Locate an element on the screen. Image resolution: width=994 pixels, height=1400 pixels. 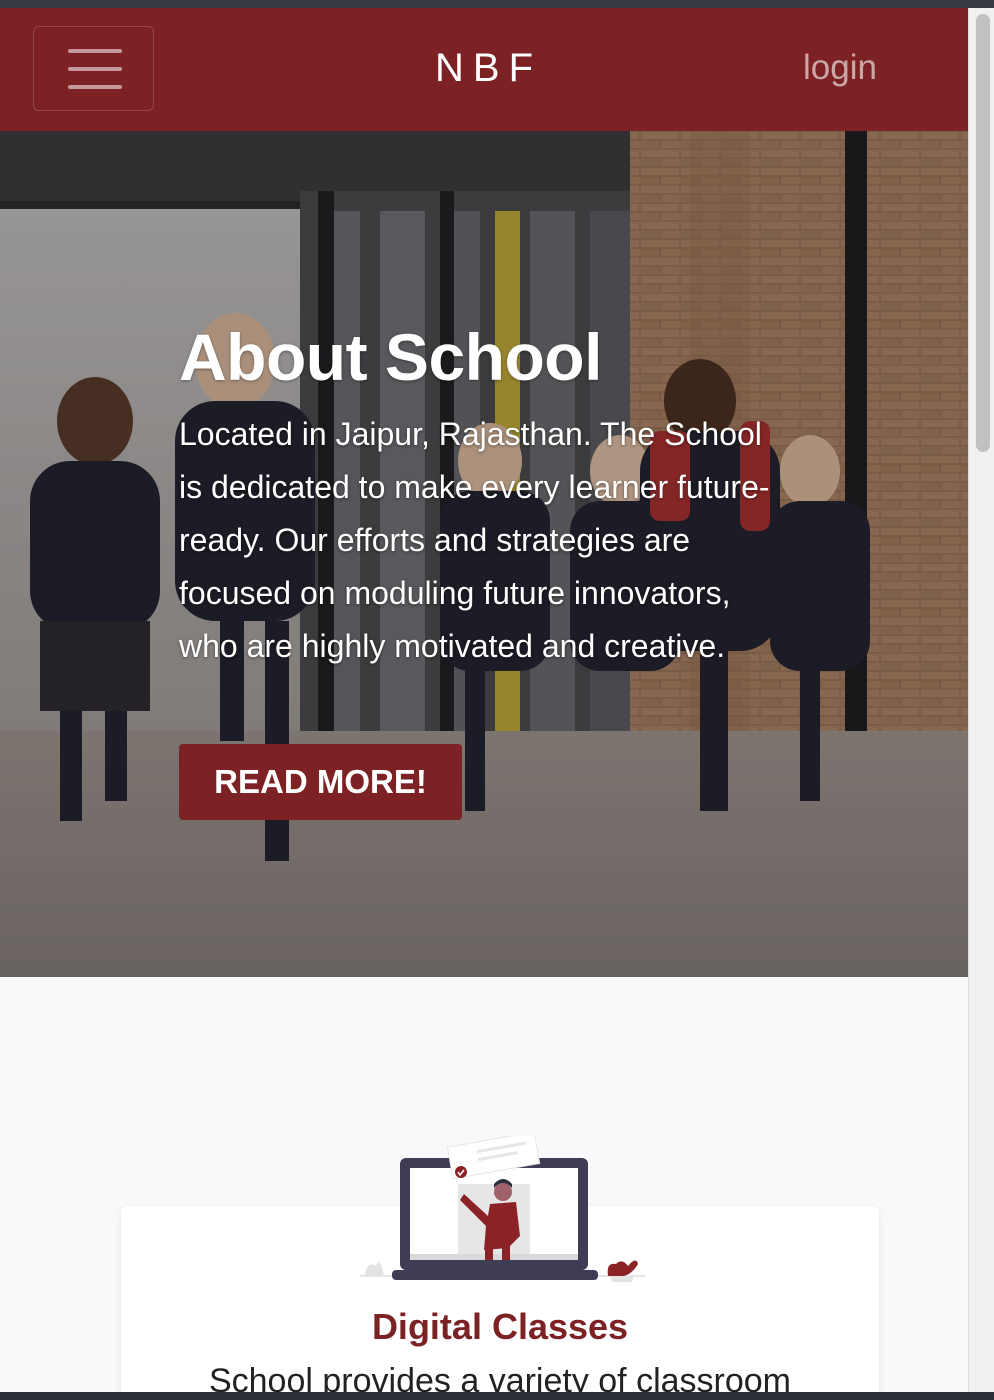
teacher-laptop-illustration is located at coordinates (502, 1209).